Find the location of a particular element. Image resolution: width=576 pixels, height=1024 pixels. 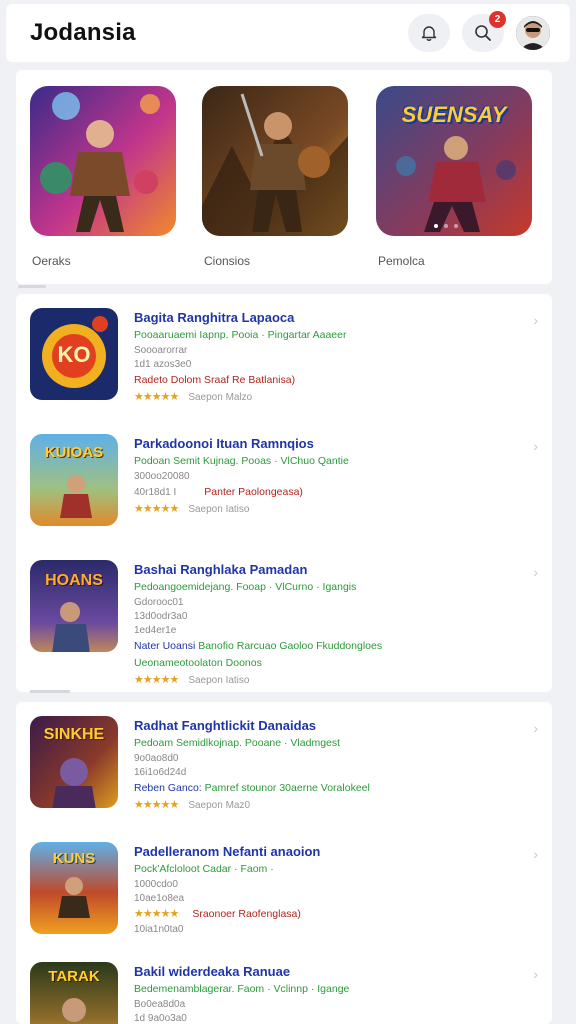

app-meta: 16i1o6d24d is located at coordinates (160, 772).